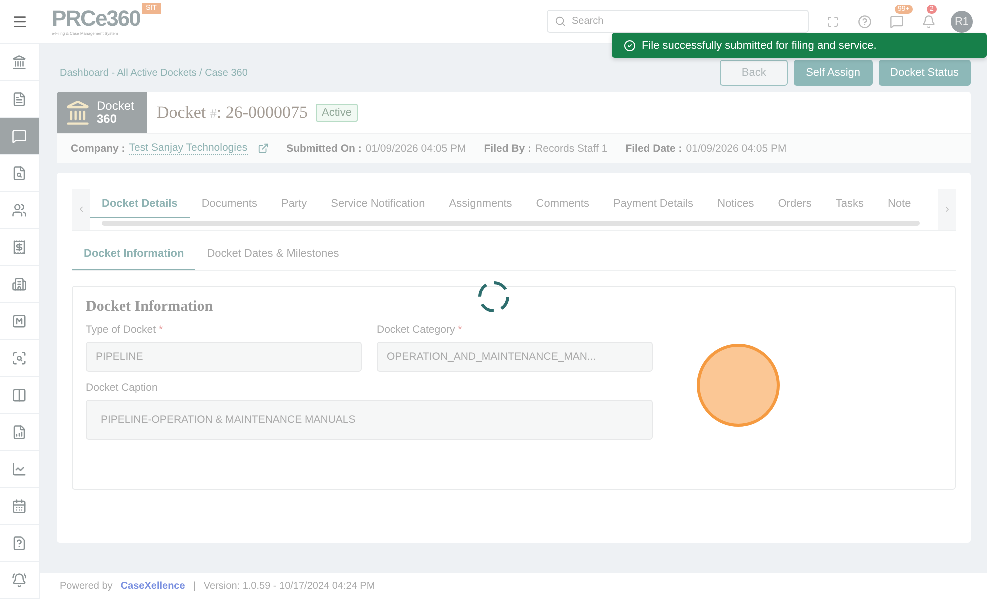 The height and width of the screenshot is (599, 987). What do you see at coordinates (833, 22) in the screenshot?
I see `fullscreen-icon` at bounding box center [833, 22].